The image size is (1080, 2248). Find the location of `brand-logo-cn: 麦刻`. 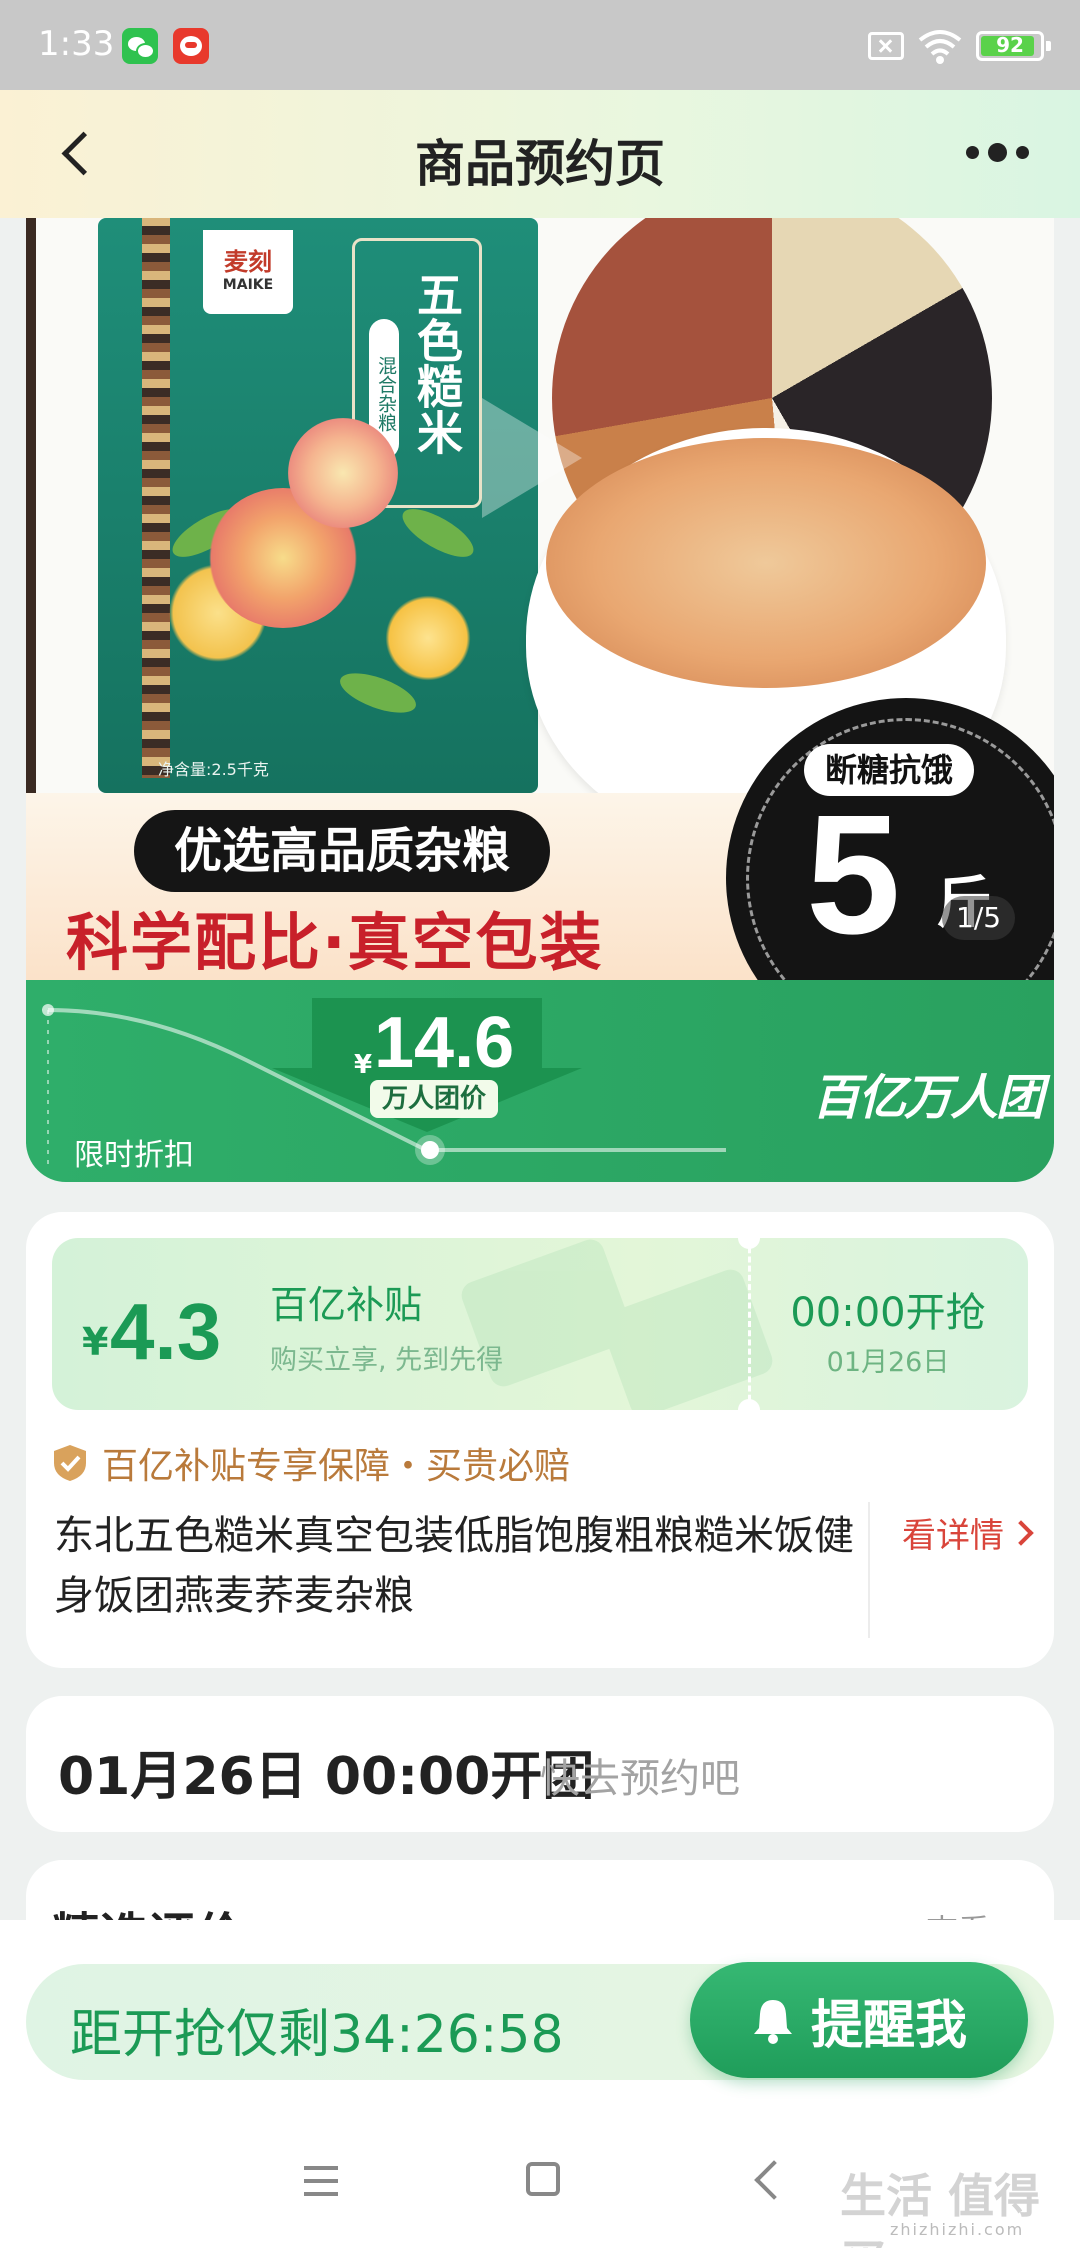

brand-logo-cn: 麦刻 is located at coordinates (248, 262).